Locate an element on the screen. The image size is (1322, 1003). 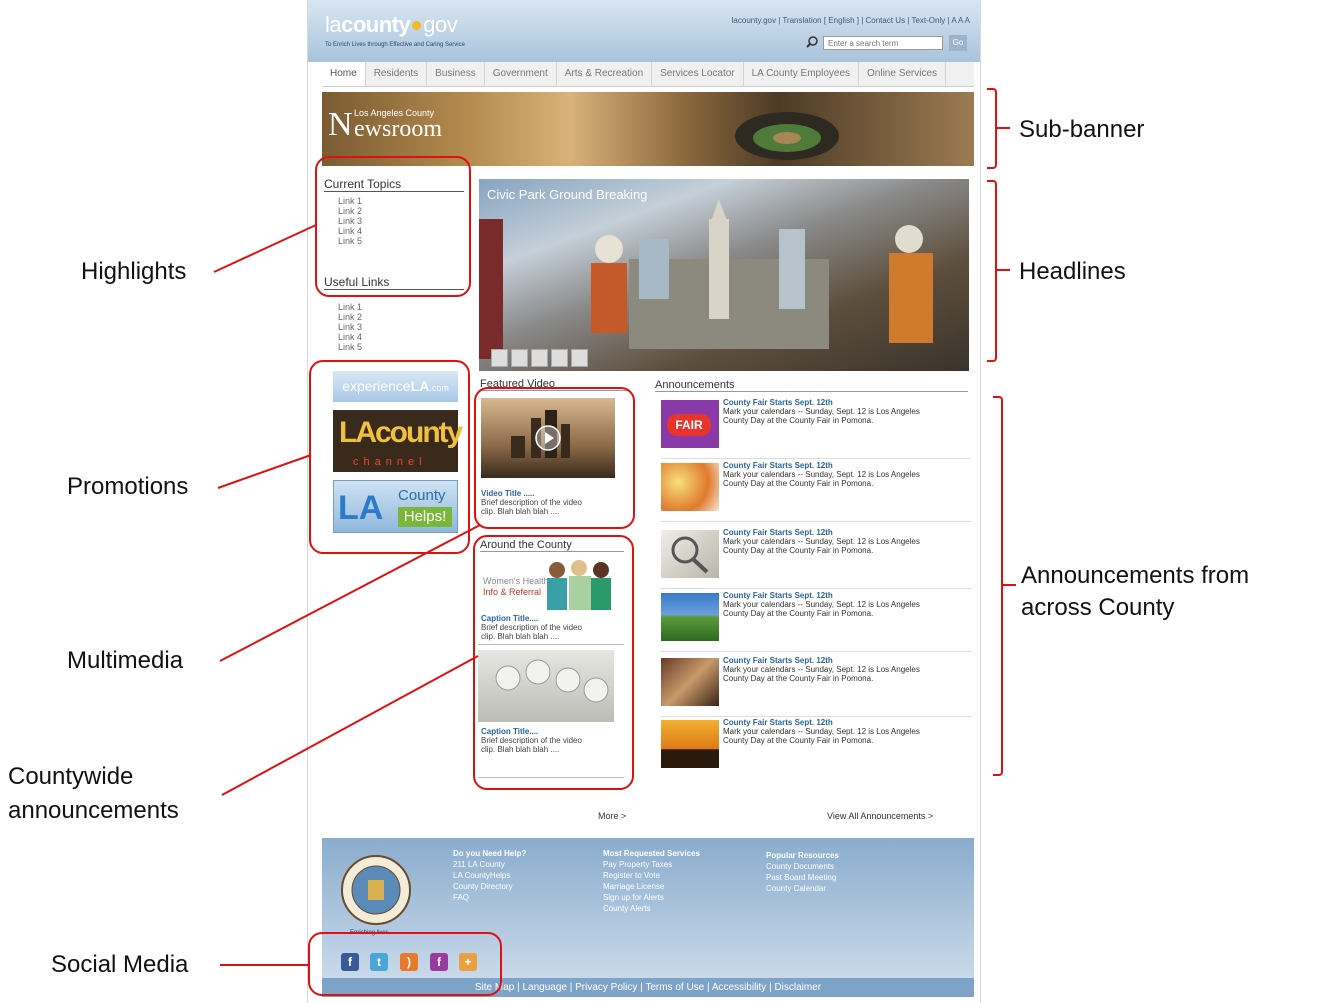
footer-link: County Calendar is located at coordinates (802, 888).